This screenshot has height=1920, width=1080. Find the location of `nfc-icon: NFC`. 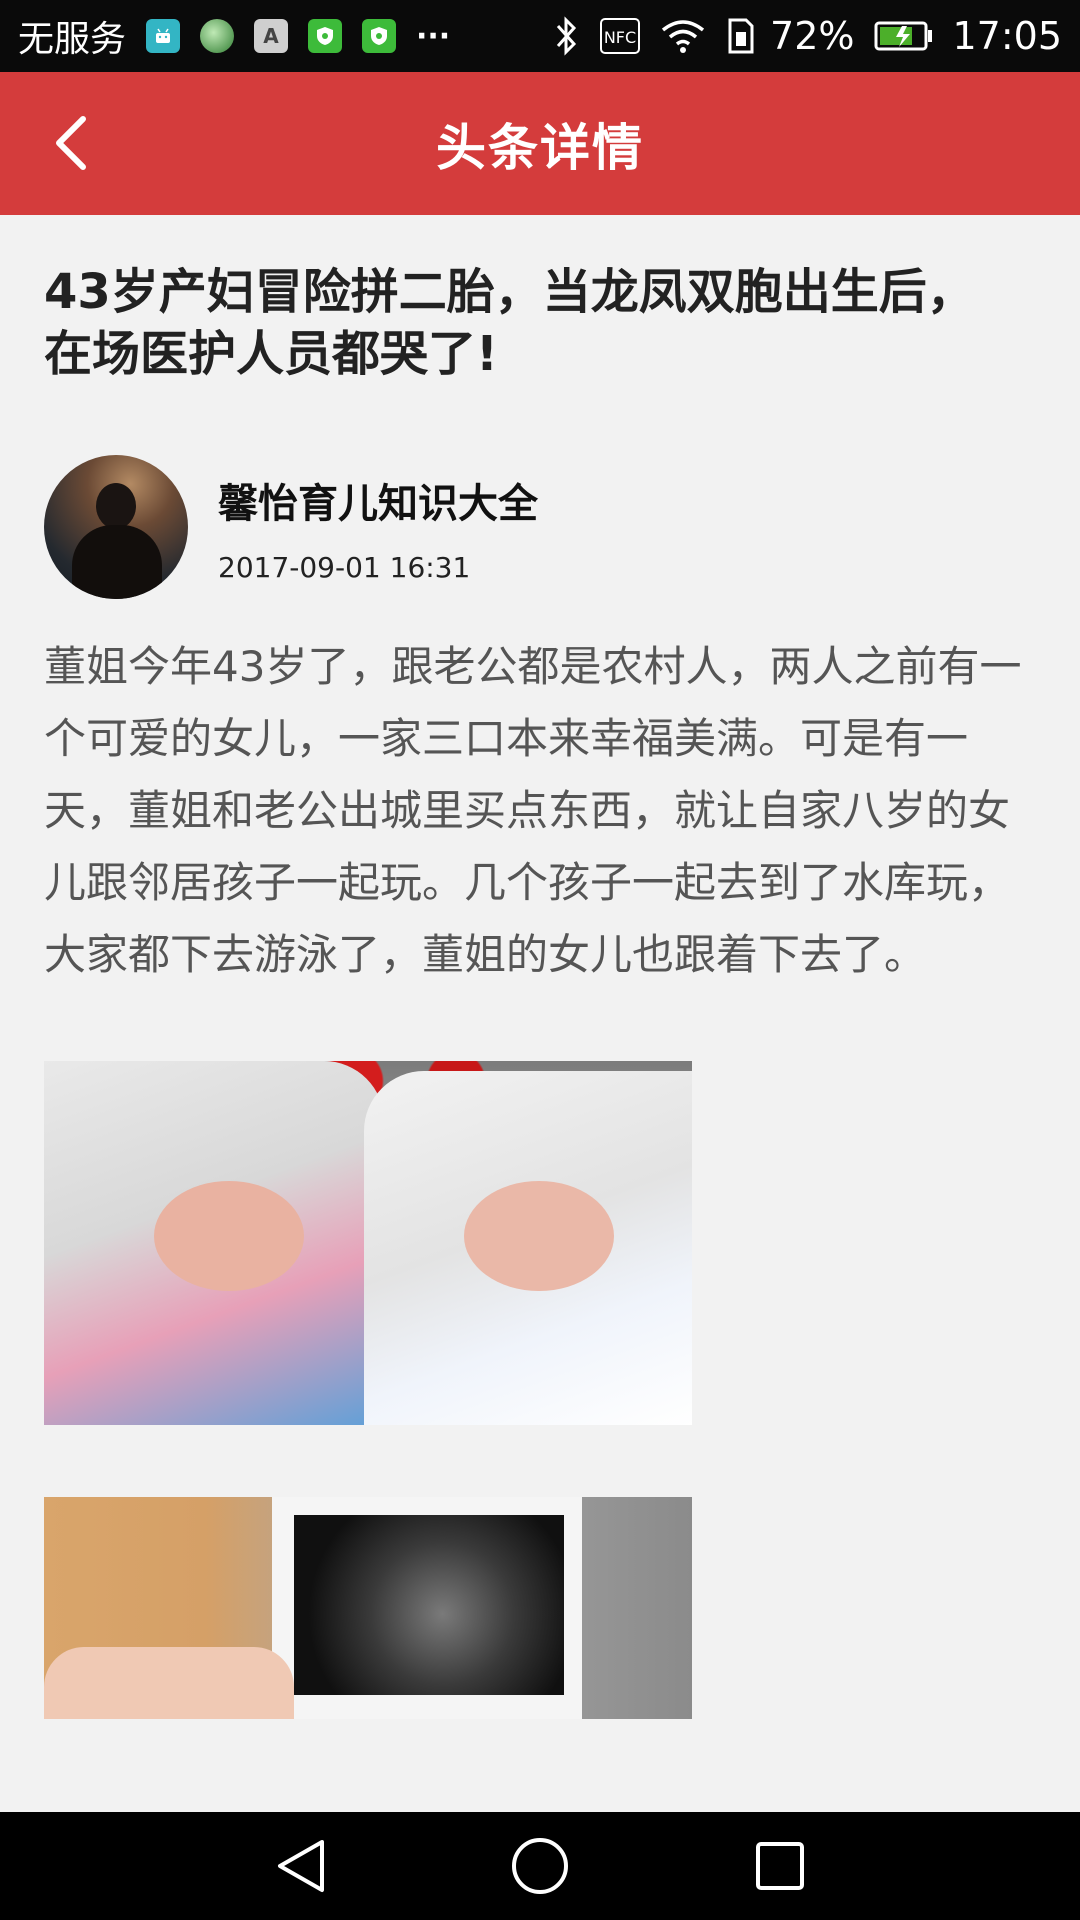

nfc-icon: NFC is located at coordinates (620, 36).